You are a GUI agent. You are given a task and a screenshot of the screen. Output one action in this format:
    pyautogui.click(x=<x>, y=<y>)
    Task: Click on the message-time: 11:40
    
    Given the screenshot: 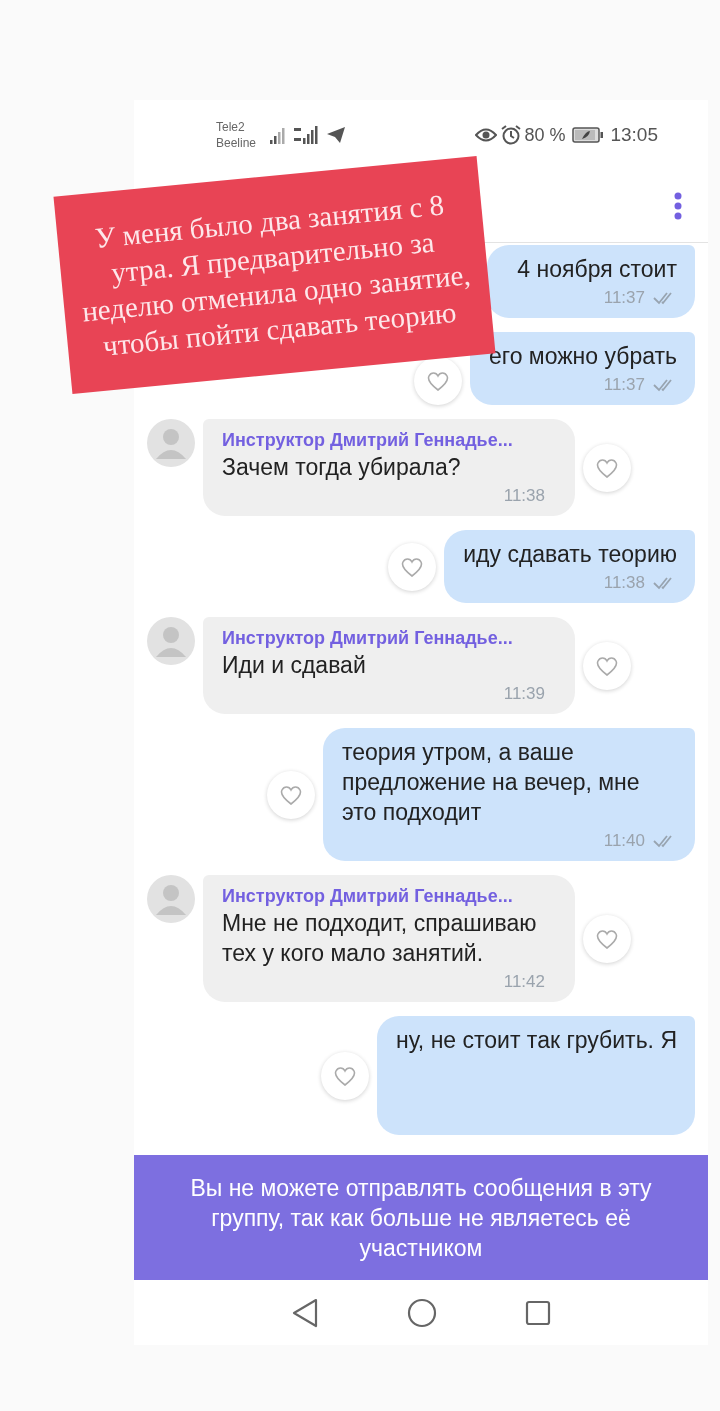 What is the action you would take?
    pyautogui.click(x=624, y=841)
    